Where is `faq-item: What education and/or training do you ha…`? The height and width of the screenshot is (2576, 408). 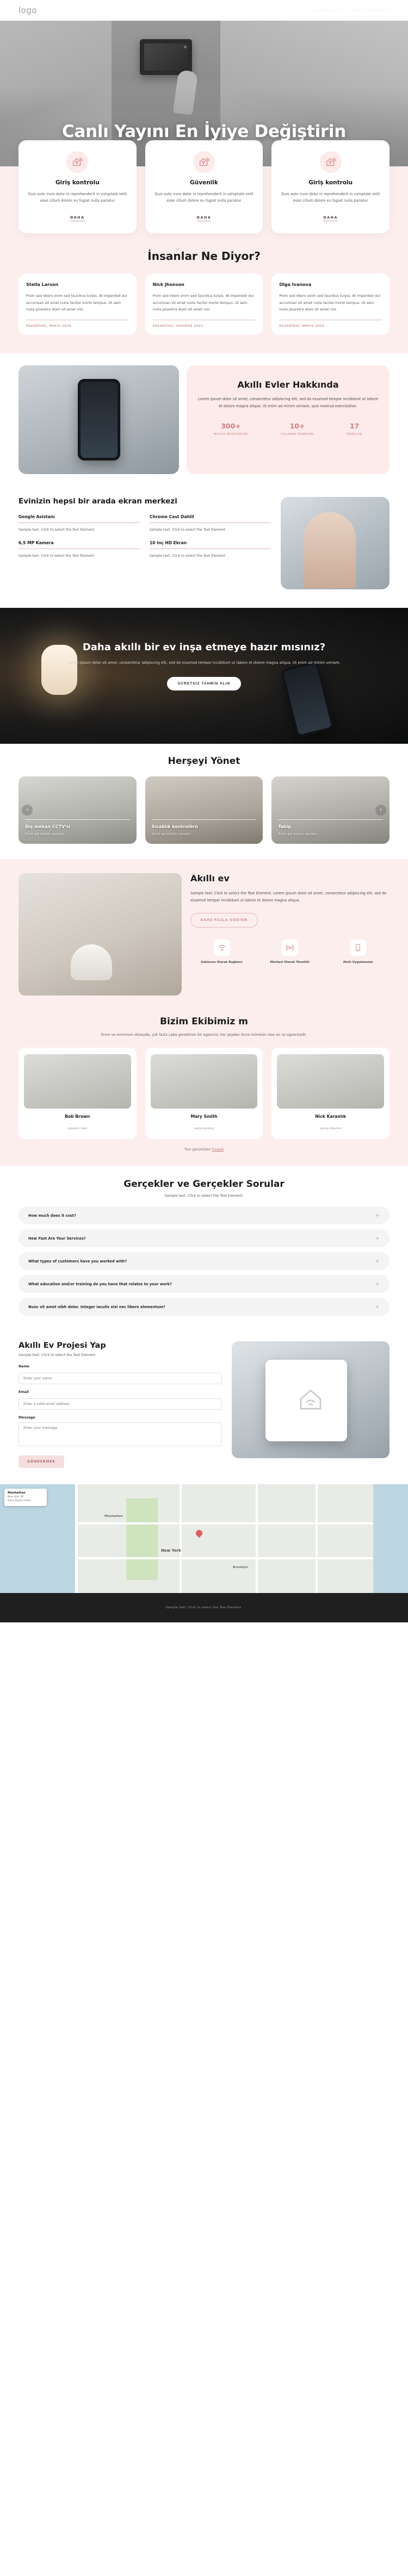 faq-item: What education and/or training do you ha… is located at coordinates (204, 1284).